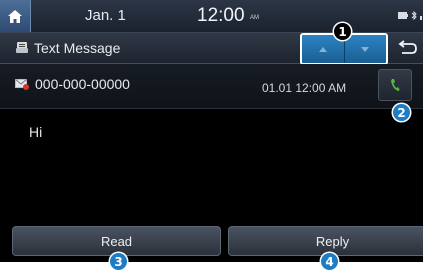 The image size is (423, 272). What do you see at coordinates (82, 84) in the screenshot?
I see `sender-number: 000-000-00000` at bounding box center [82, 84].